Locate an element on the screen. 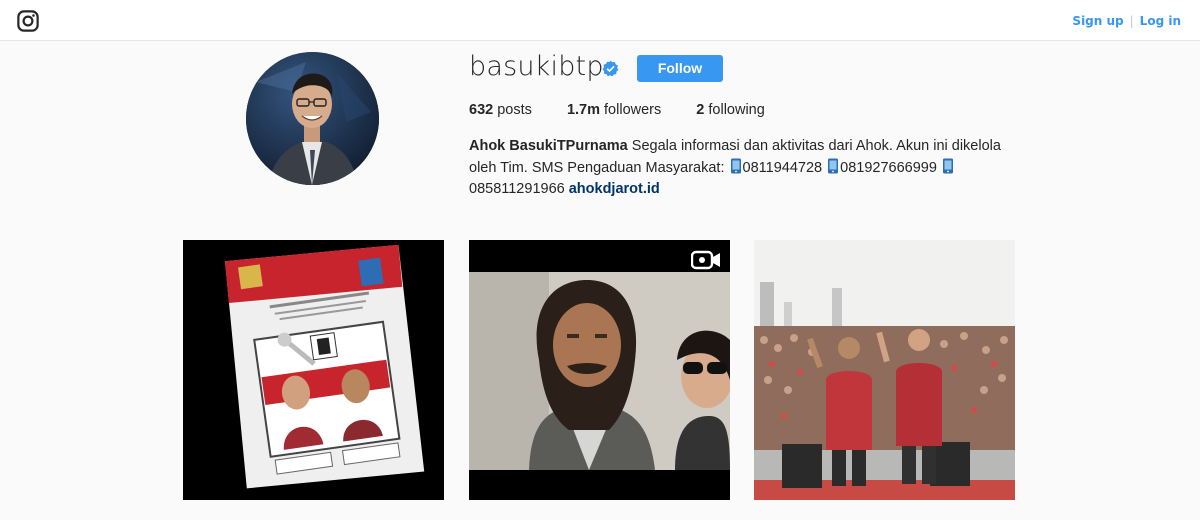 Image resolution: width=1200 pixels, height=520 pixels. followers-count: 1.7m is located at coordinates (583, 110).